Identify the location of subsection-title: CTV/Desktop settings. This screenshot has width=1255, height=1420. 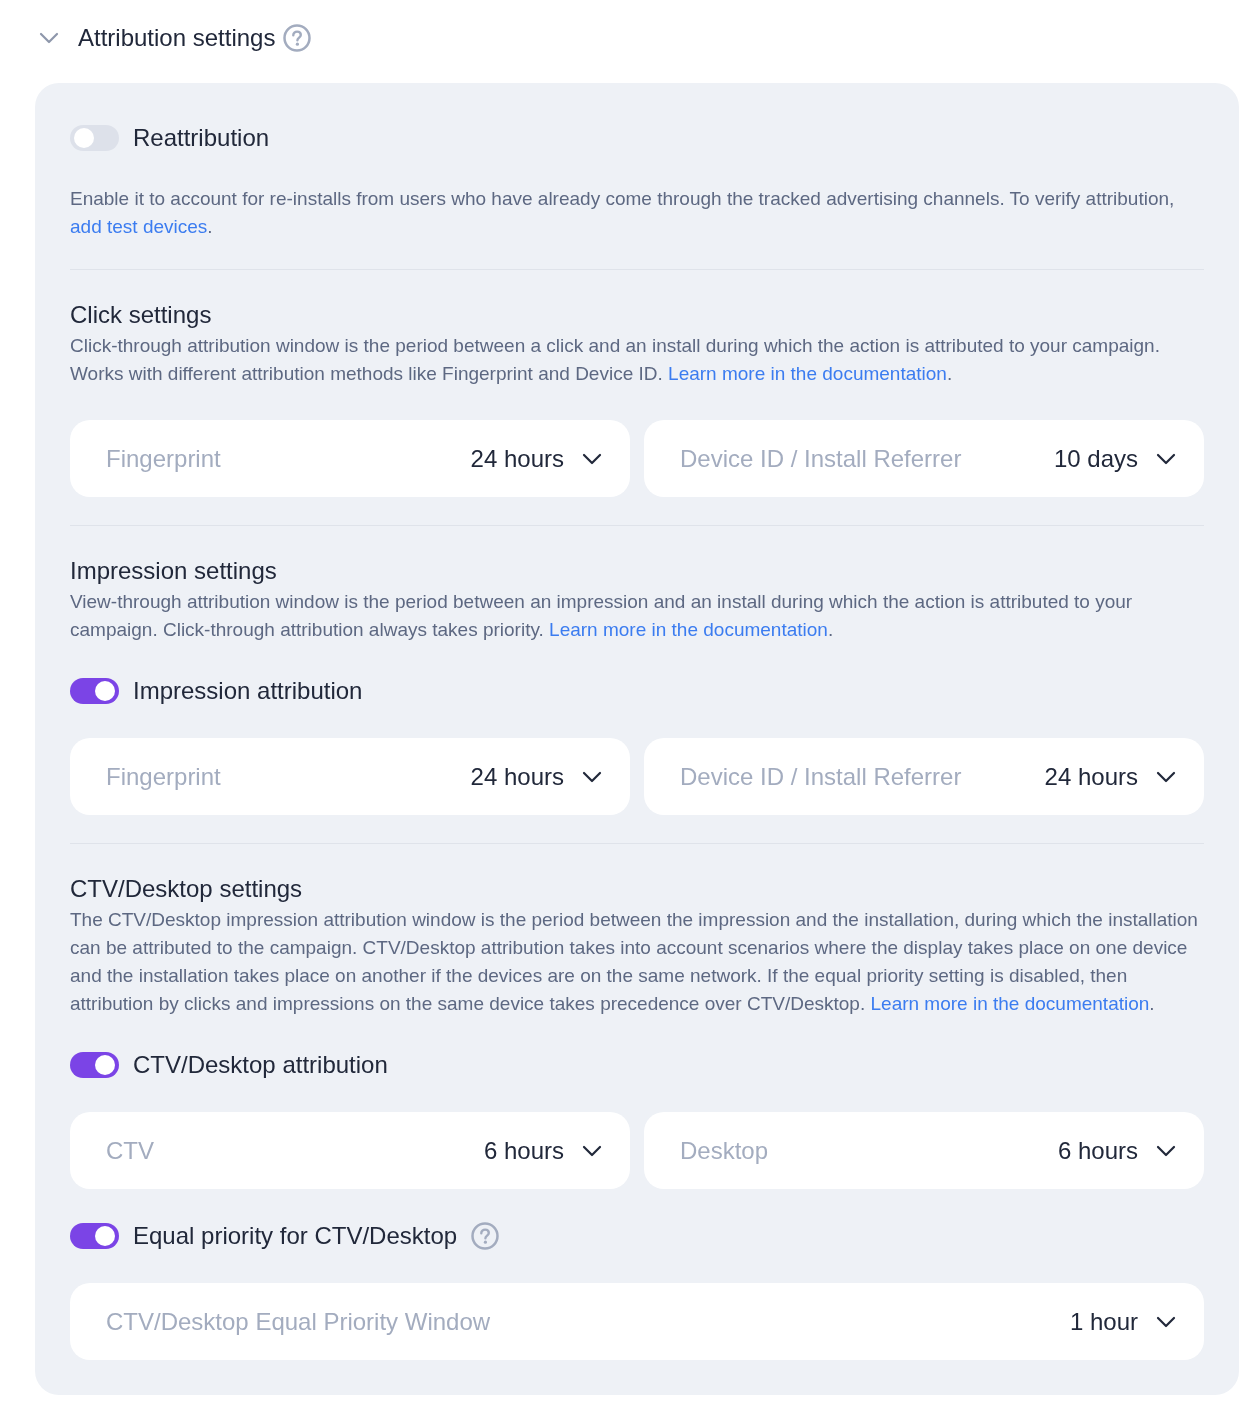
(187, 889).